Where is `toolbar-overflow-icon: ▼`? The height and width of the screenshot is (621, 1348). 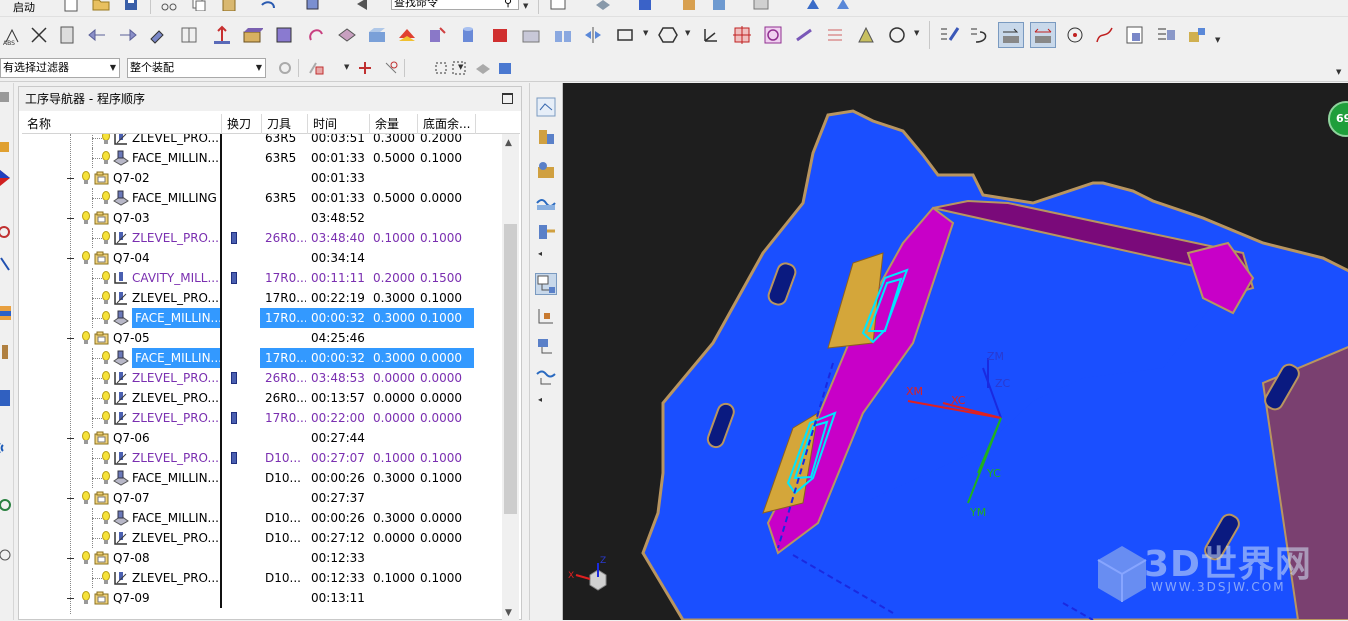 toolbar-overflow-icon: ▼ is located at coordinates (1338, 72).